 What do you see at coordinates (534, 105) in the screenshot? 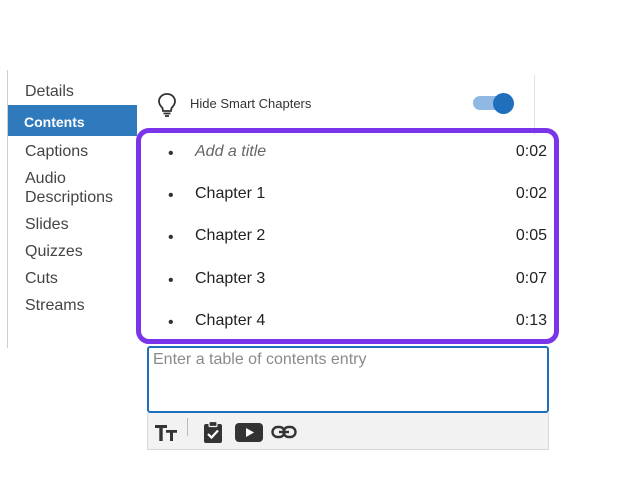
I see `right-divider` at bounding box center [534, 105].